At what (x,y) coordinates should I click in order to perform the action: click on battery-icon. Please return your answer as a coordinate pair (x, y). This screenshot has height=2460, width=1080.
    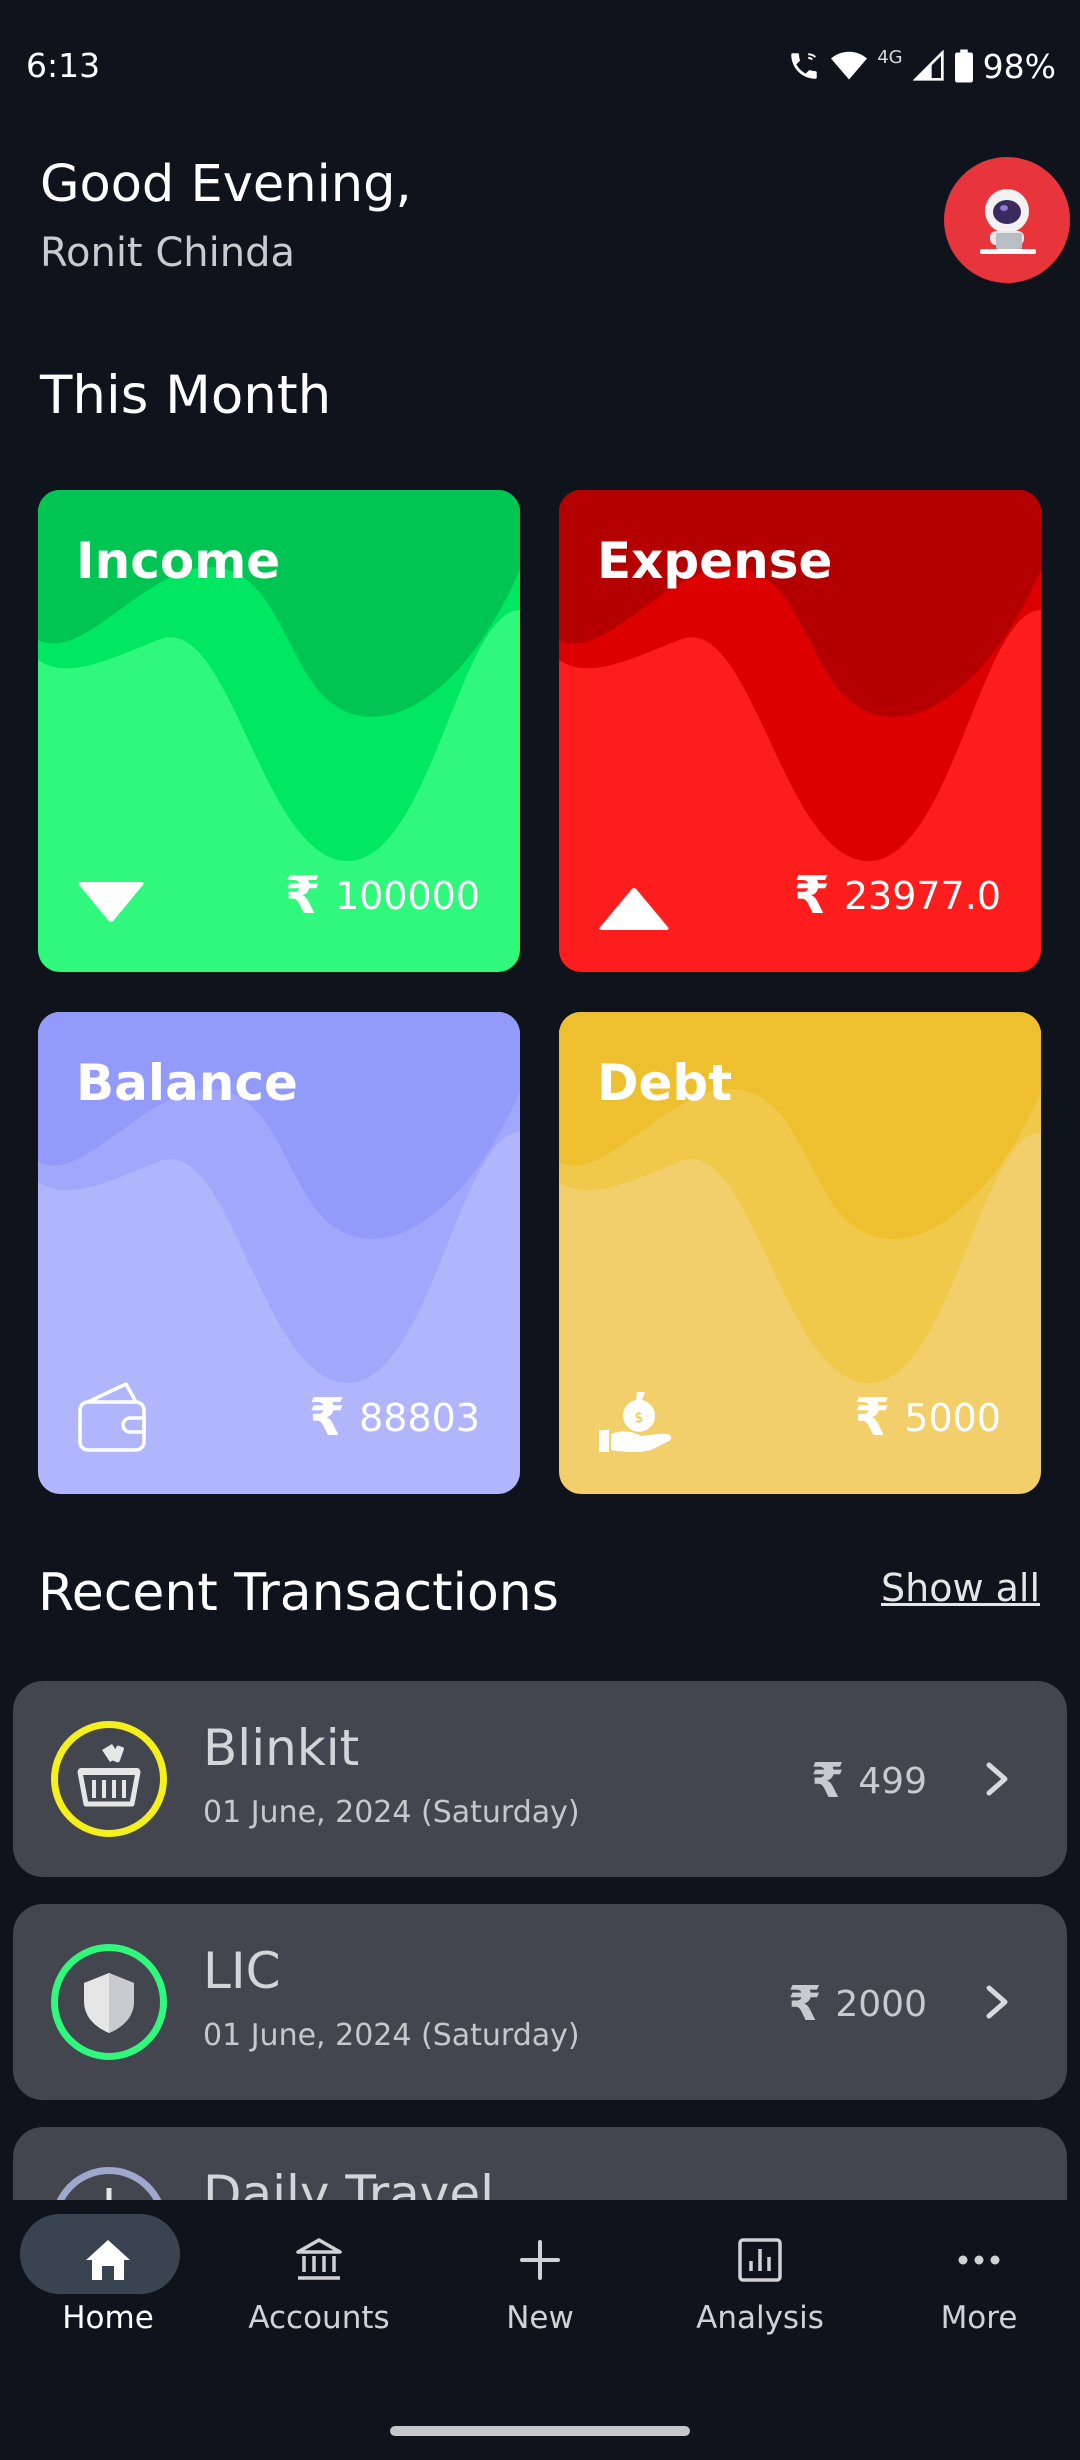
    Looking at the image, I should click on (963, 66).